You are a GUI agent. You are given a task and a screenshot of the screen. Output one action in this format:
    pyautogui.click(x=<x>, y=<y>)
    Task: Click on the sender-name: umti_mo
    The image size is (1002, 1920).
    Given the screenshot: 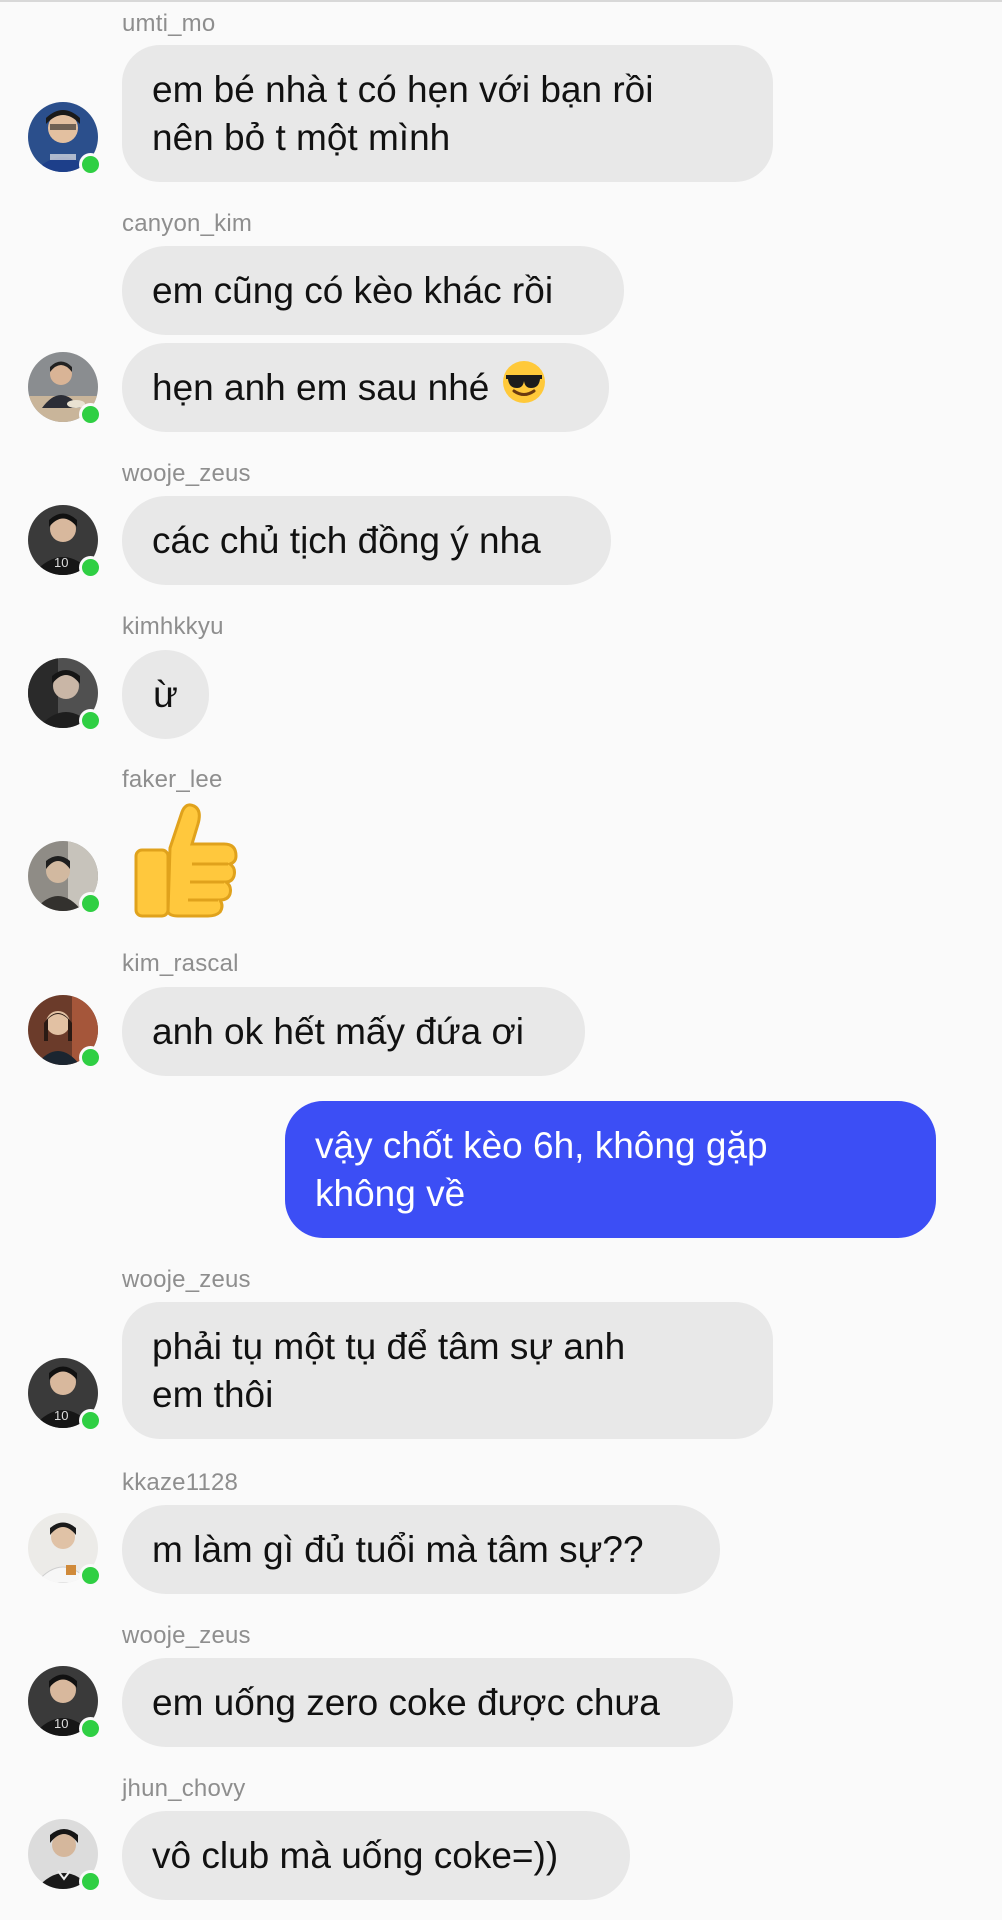 What is the action you would take?
    pyautogui.click(x=169, y=23)
    